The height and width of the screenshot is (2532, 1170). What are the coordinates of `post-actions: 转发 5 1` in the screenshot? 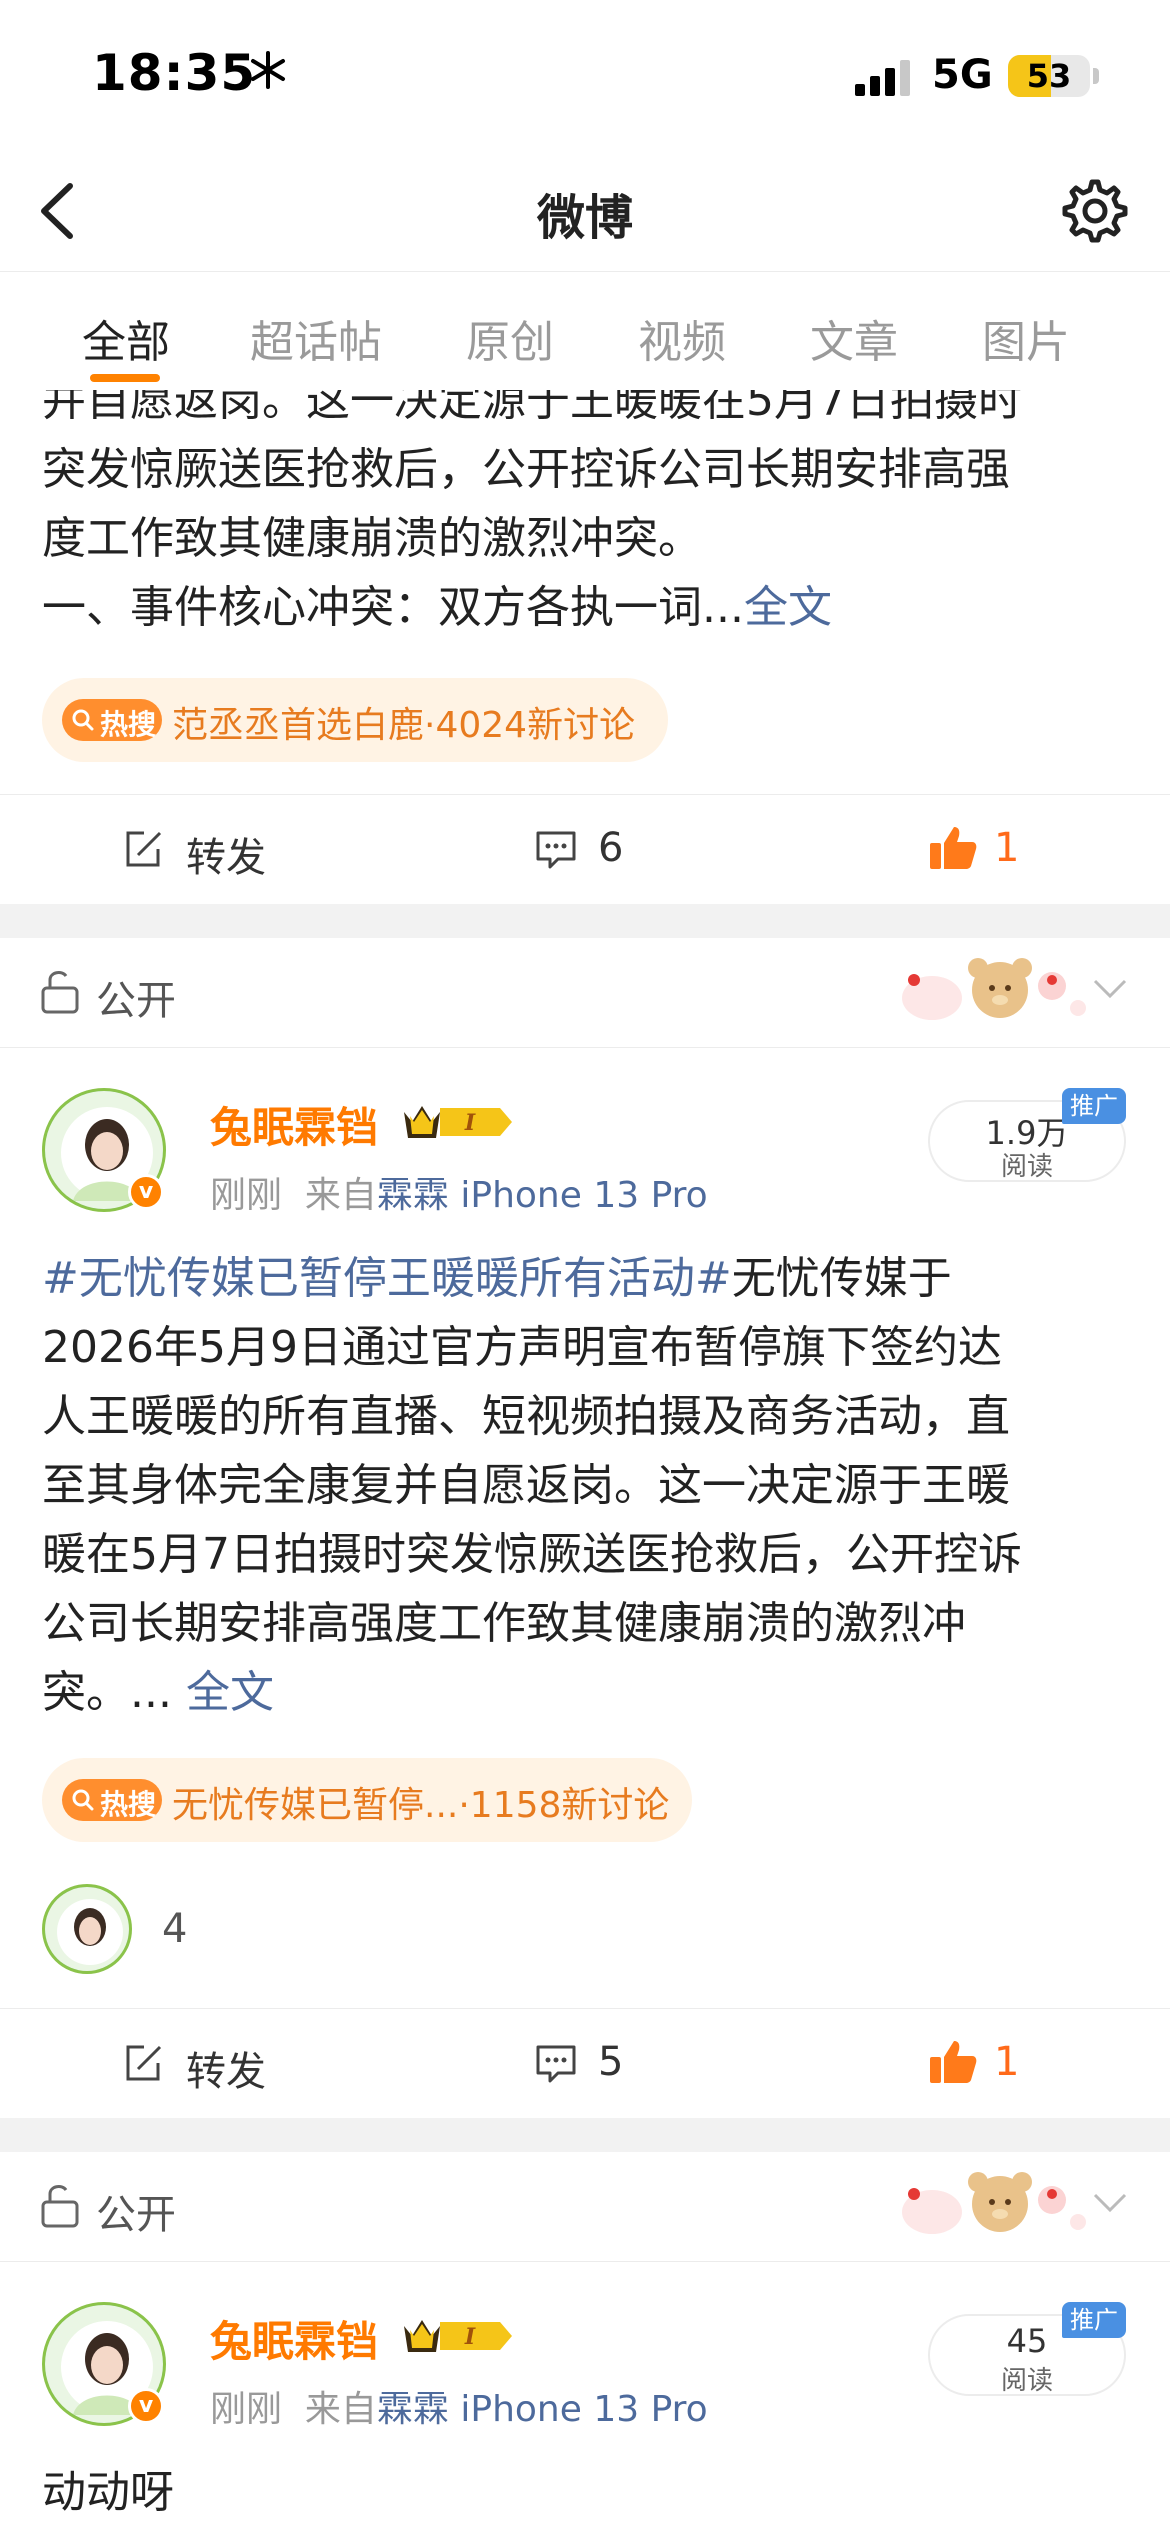 It's located at (585, 2063).